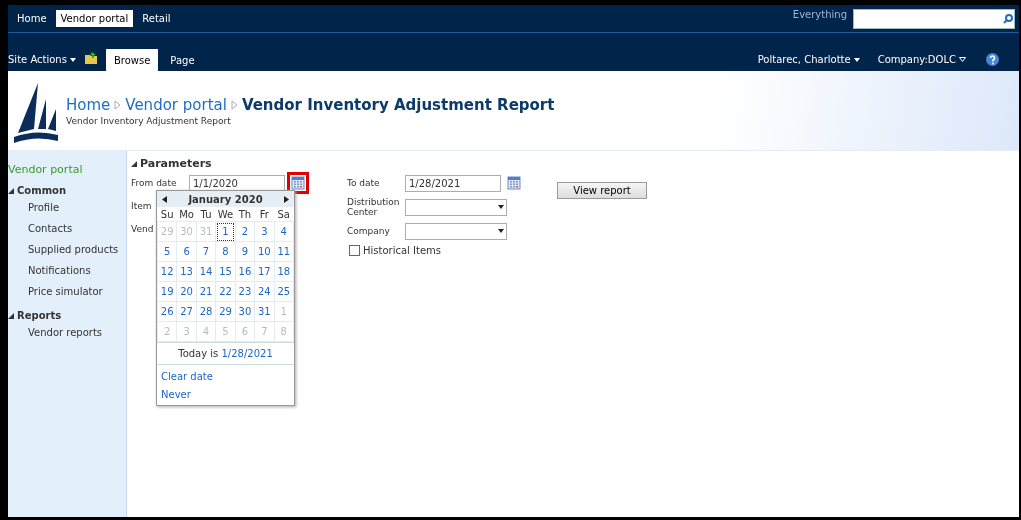  I want to click on top-tab: Home, so click(32, 18).